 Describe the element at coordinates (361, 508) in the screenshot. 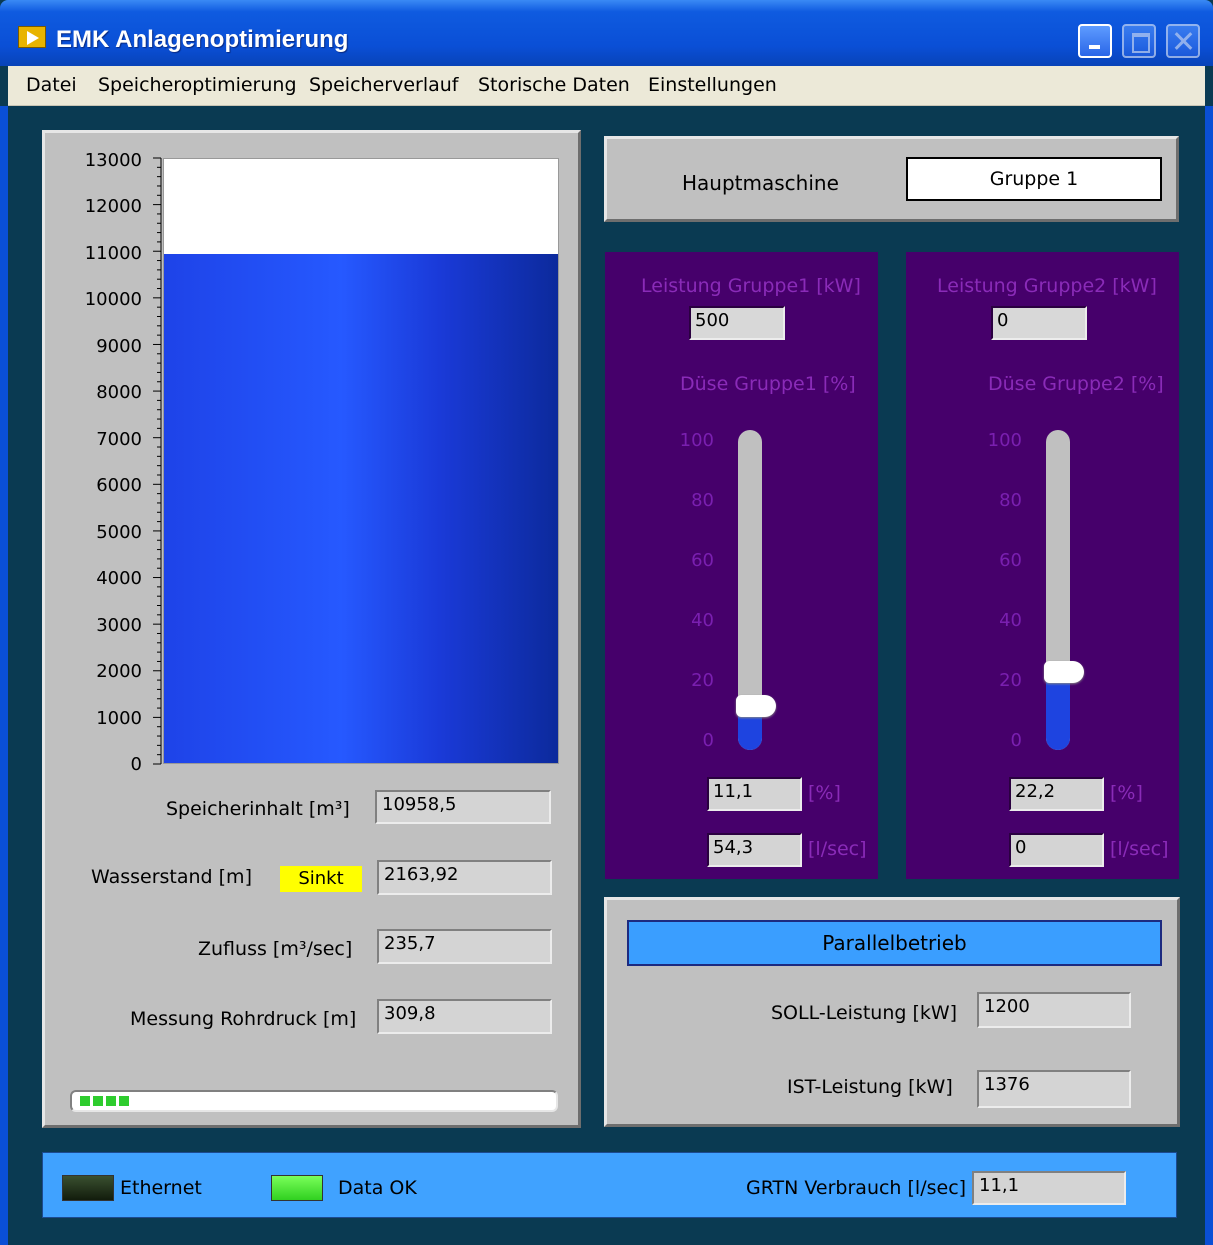

I see `storage-level-fill` at that location.